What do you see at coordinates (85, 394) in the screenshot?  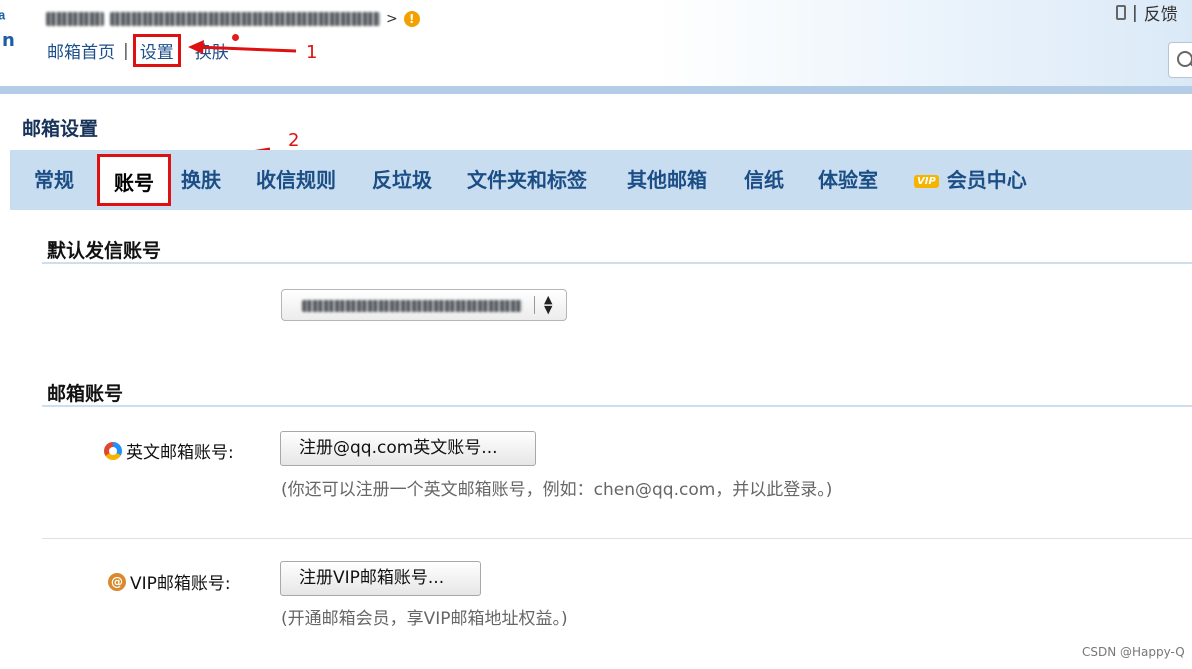 I see `mailbox-accounts-heading: 邮箱账号` at bounding box center [85, 394].